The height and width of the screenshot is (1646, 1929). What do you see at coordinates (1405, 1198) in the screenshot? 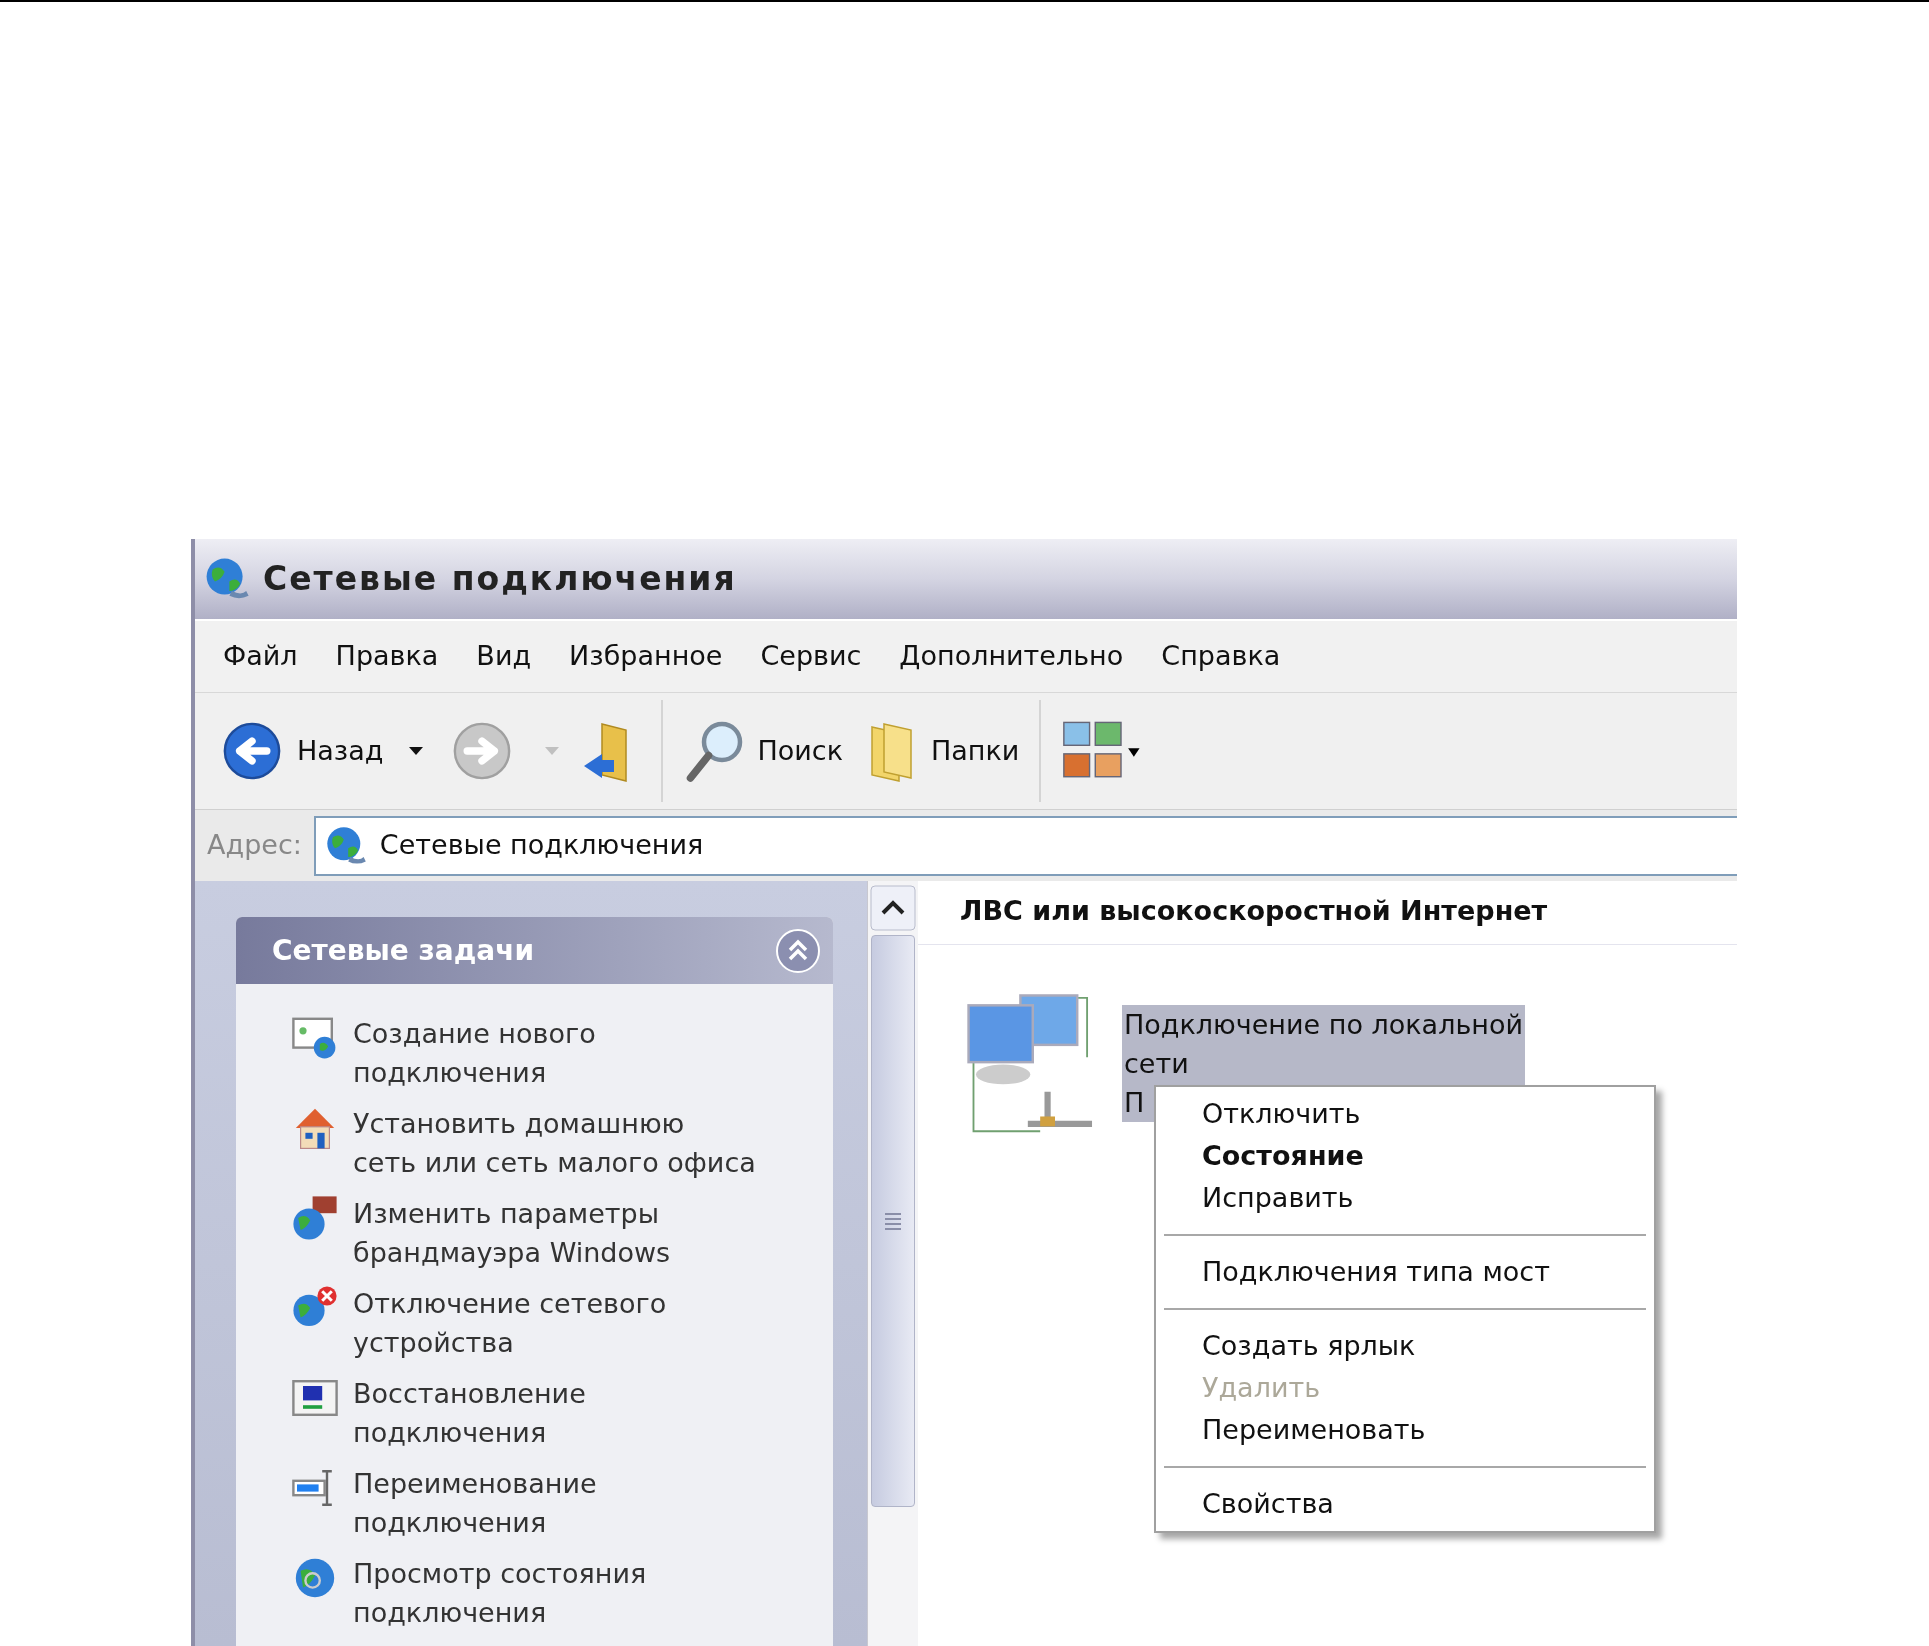
I see `context-menu-item: Исправить` at bounding box center [1405, 1198].